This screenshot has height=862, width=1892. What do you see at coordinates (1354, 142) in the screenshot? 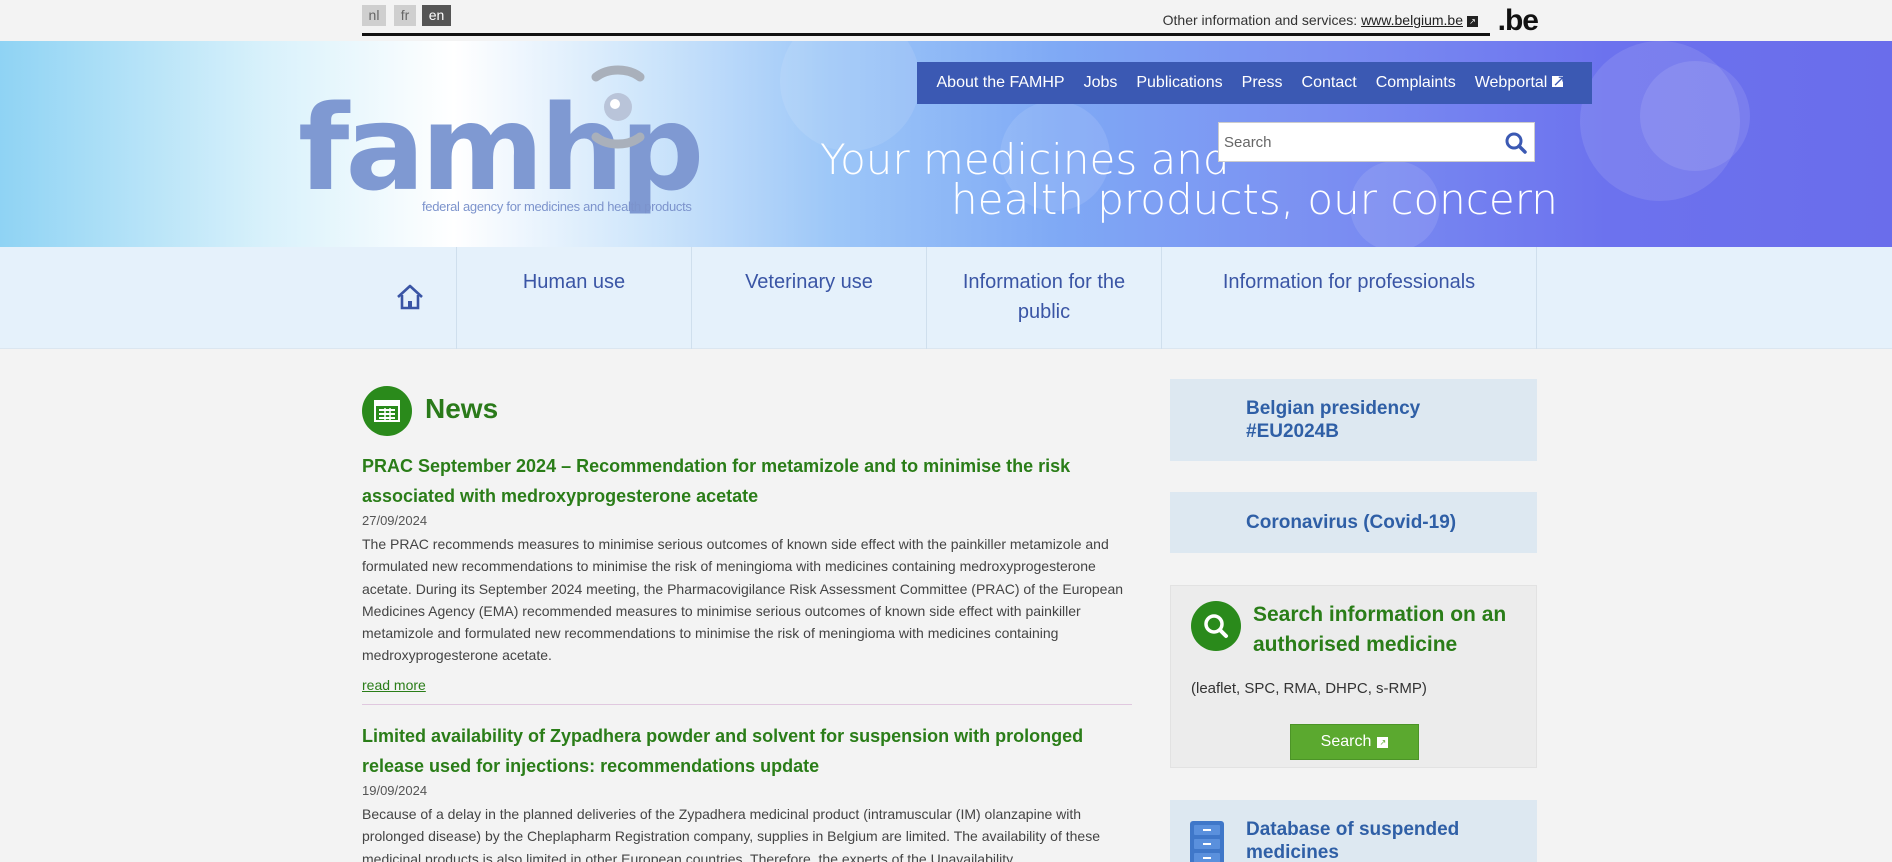
I see `search-input` at bounding box center [1354, 142].